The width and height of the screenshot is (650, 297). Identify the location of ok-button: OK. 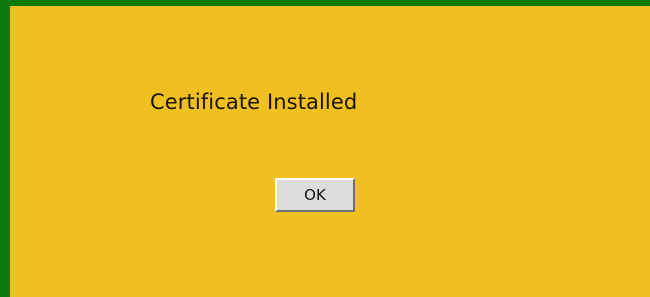
(315, 195).